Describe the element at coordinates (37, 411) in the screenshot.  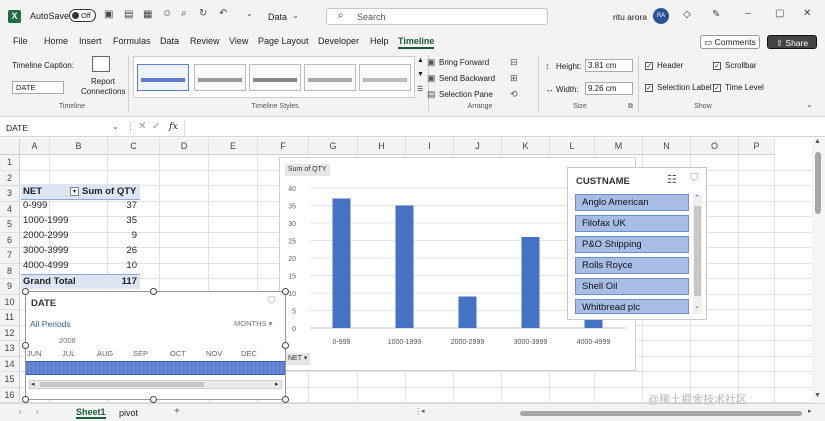
I see `next-sheet-icon: ›` at that location.